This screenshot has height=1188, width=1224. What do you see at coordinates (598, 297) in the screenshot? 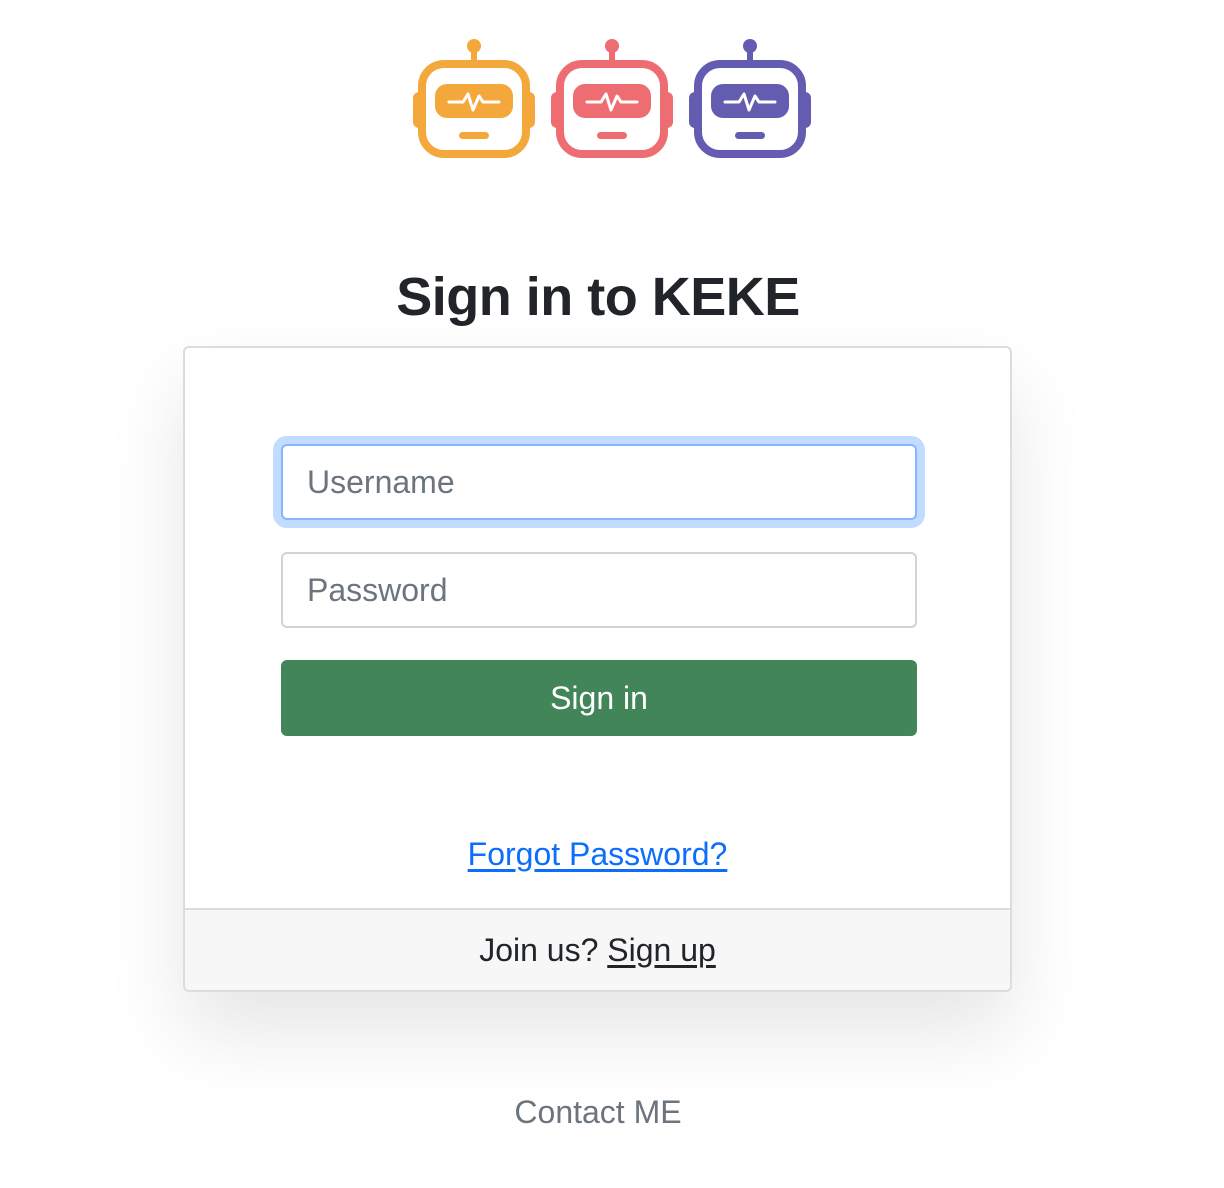
I see `page-title: Sign in to KEKE` at bounding box center [598, 297].